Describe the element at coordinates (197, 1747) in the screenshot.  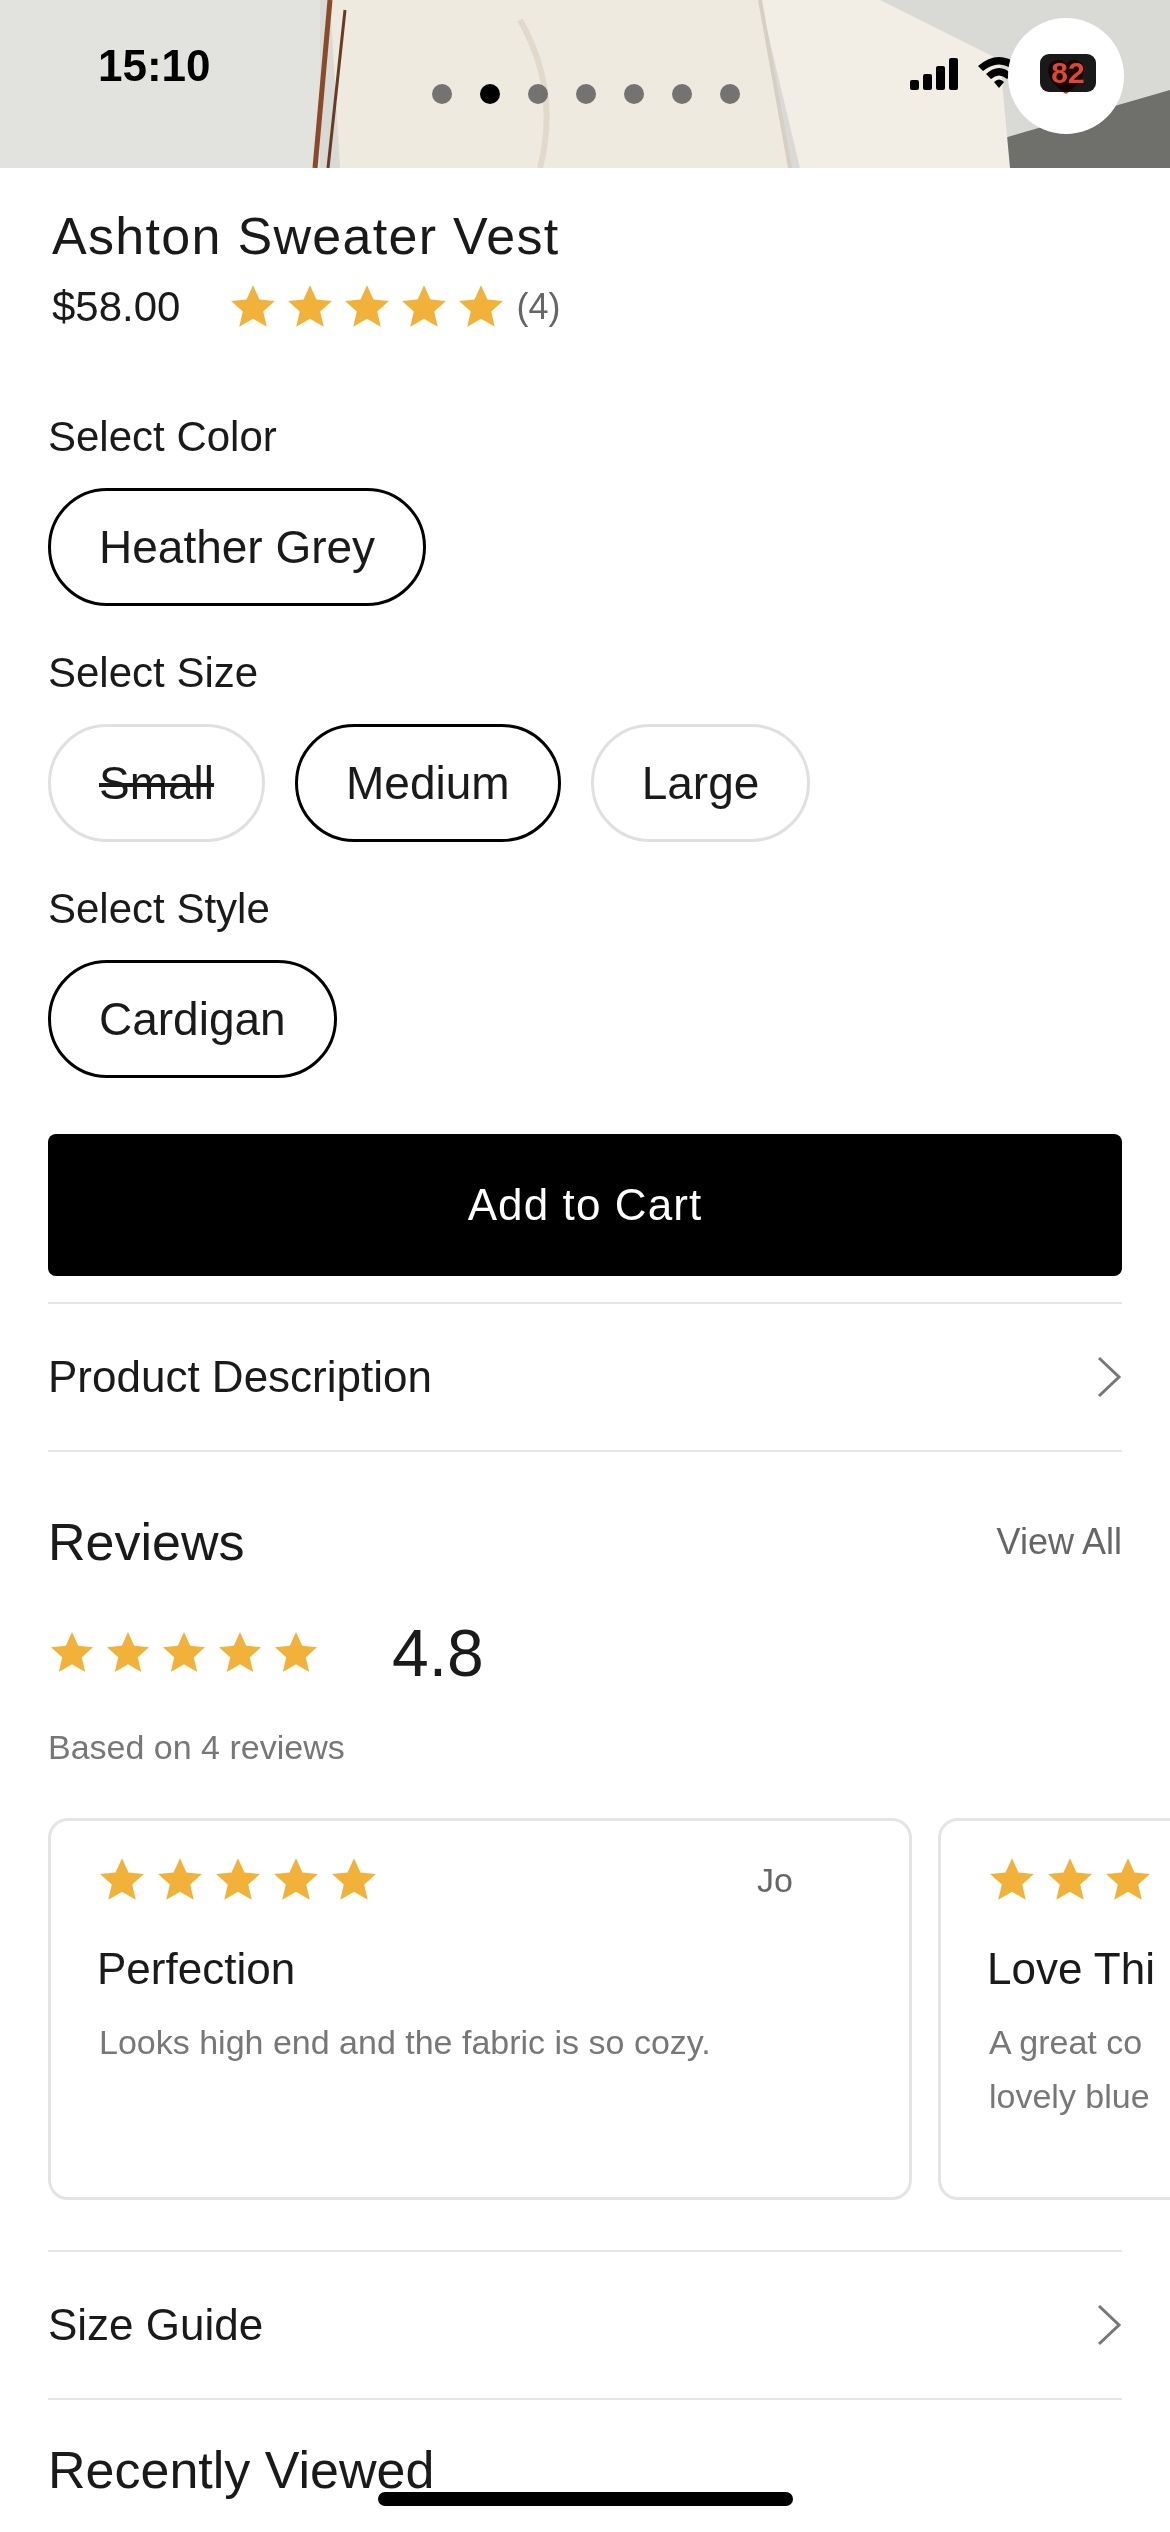
I see `review-summary: Based on 4 reviews` at that location.